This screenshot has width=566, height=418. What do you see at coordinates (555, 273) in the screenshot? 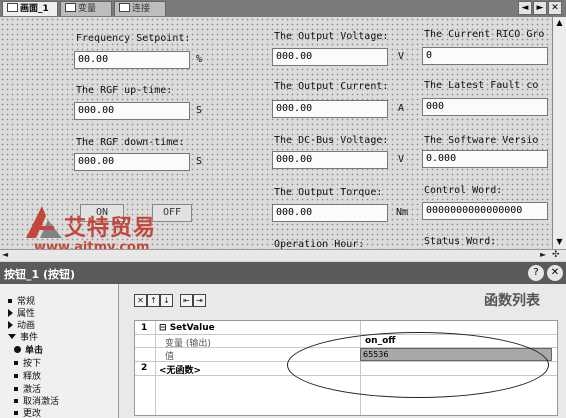
I see `close-panel-icon: ✕` at bounding box center [555, 273].